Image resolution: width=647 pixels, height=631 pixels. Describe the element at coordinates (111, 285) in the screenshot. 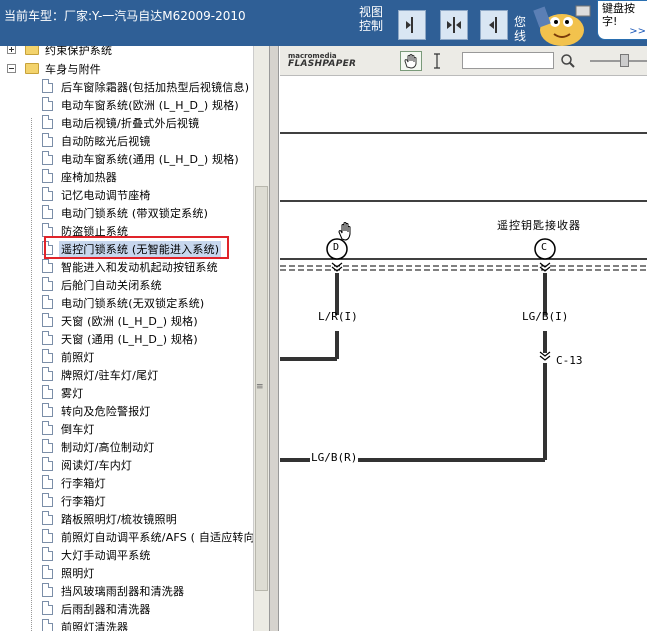

I see `tree-item-label: 后舱门自动关闭系统` at that location.